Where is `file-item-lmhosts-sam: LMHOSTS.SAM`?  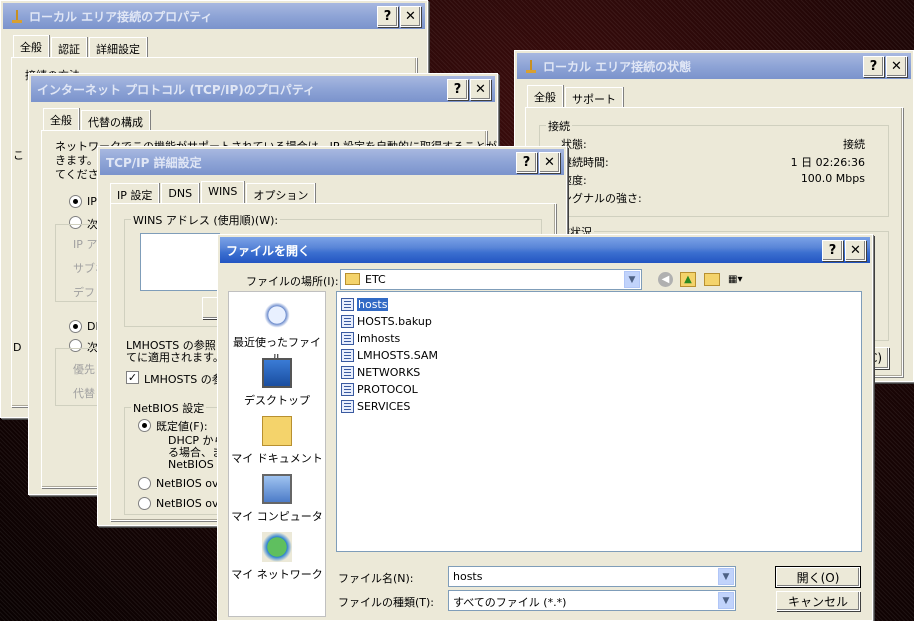
file-item-lmhosts-sam: LMHOSTS.SAM is located at coordinates (389, 355).